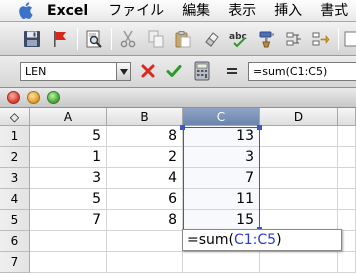 The image size is (356, 274). What do you see at coordinates (15, 157) in the screenshot?
I see `row-header-2: 2` at bounding box center [15, 157].